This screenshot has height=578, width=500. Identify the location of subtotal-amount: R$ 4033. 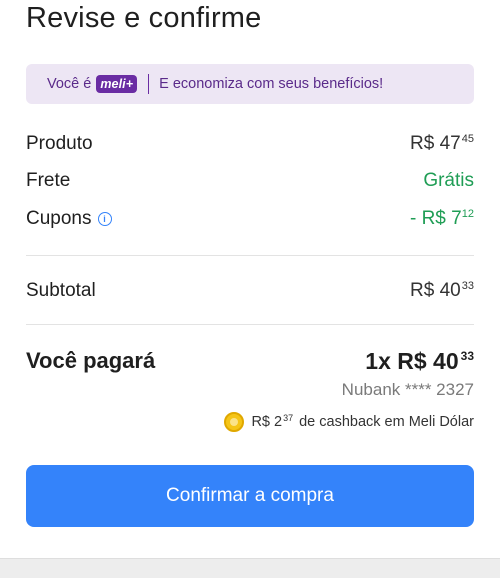
(442, 291).